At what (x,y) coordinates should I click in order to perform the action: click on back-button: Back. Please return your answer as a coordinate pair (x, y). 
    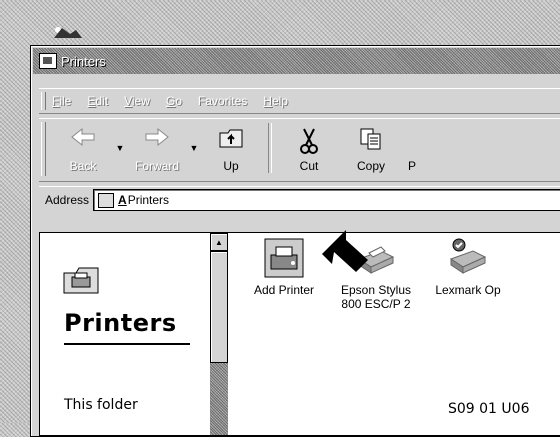
    Looking at the image, I should click on (83, 148).